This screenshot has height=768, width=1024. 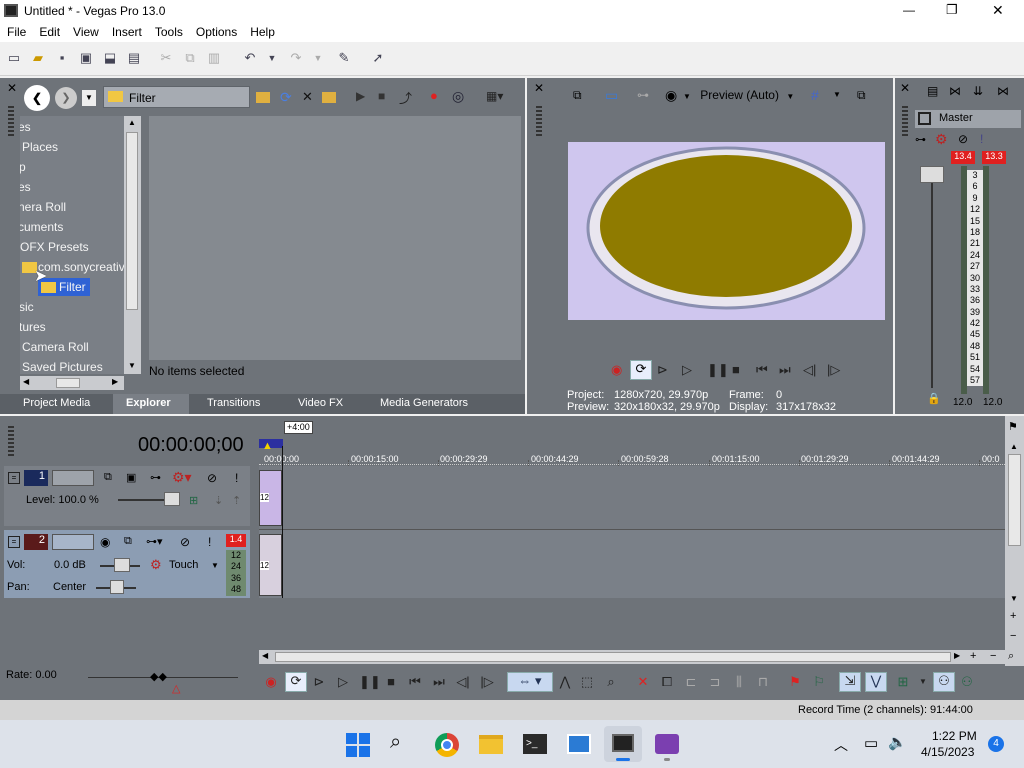 What do you see at coordinates (193, 500) in the screenshot?
I see `compositing-mode-icon: ⊞` at bounding box center [193, 500].